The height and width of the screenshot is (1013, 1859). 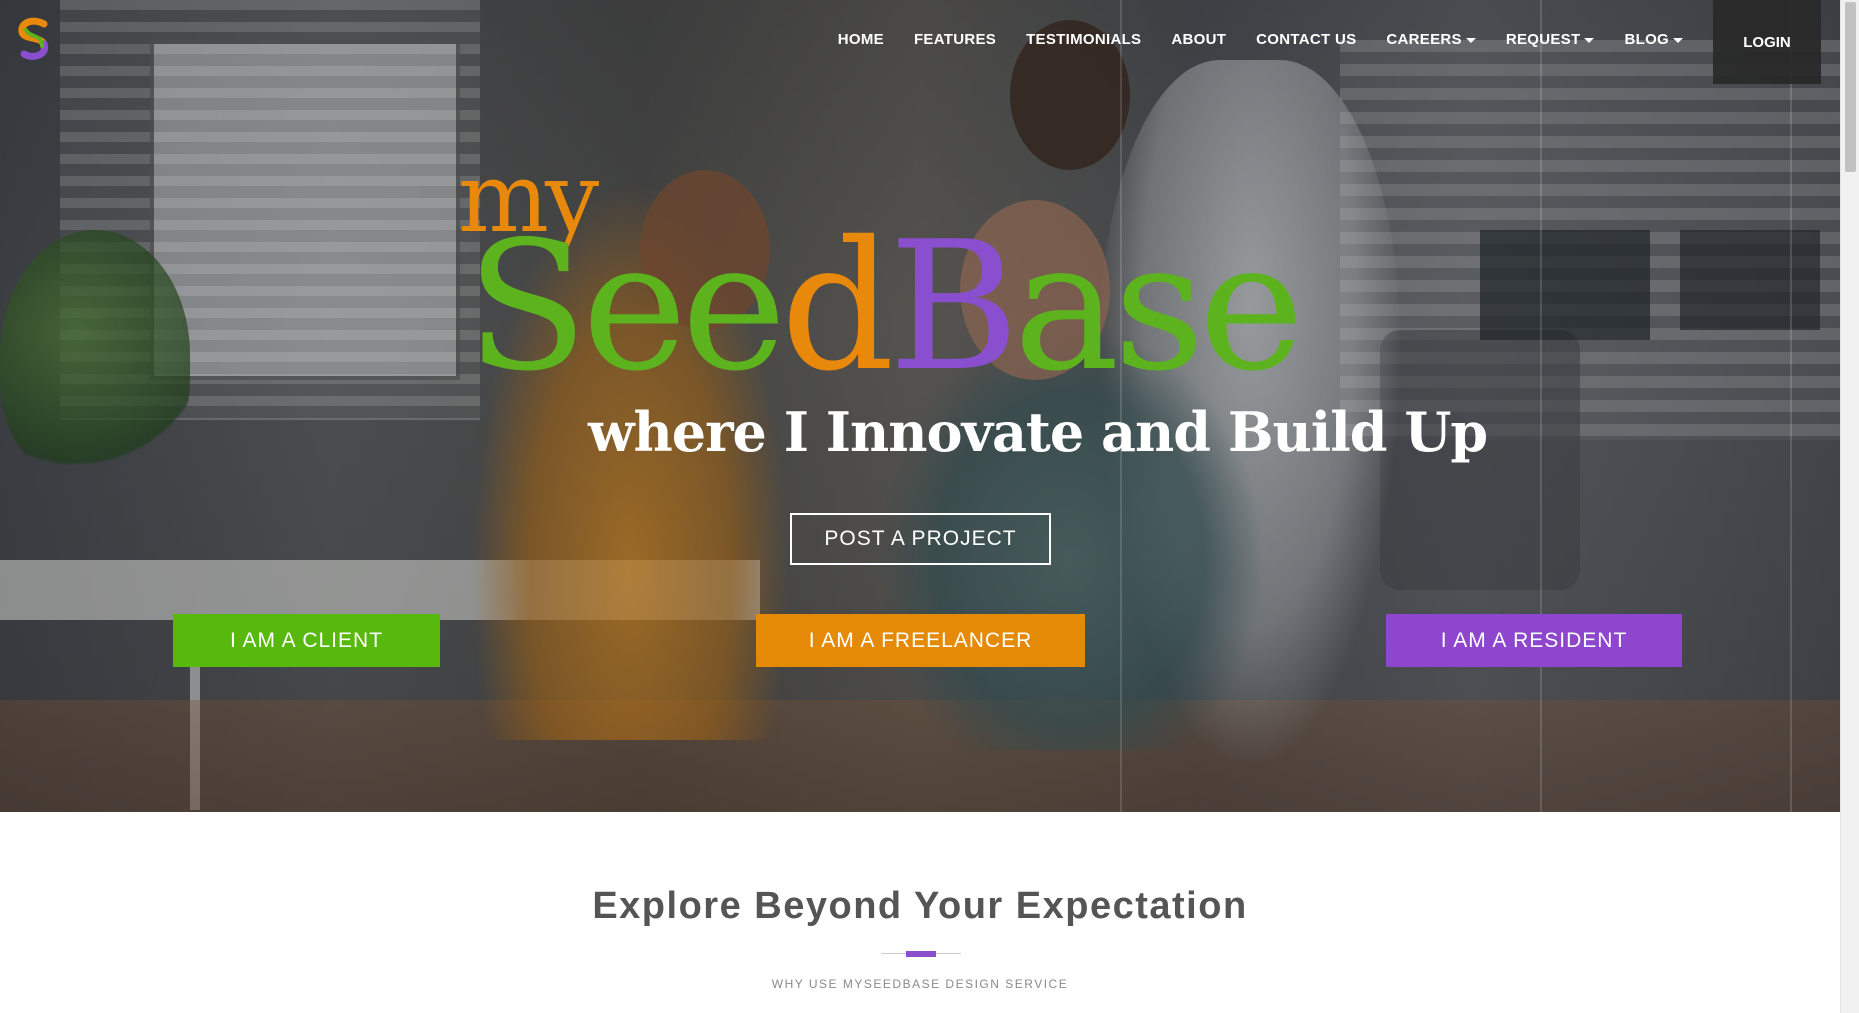 I want to click on background-plant, so click(x=95, y=355).